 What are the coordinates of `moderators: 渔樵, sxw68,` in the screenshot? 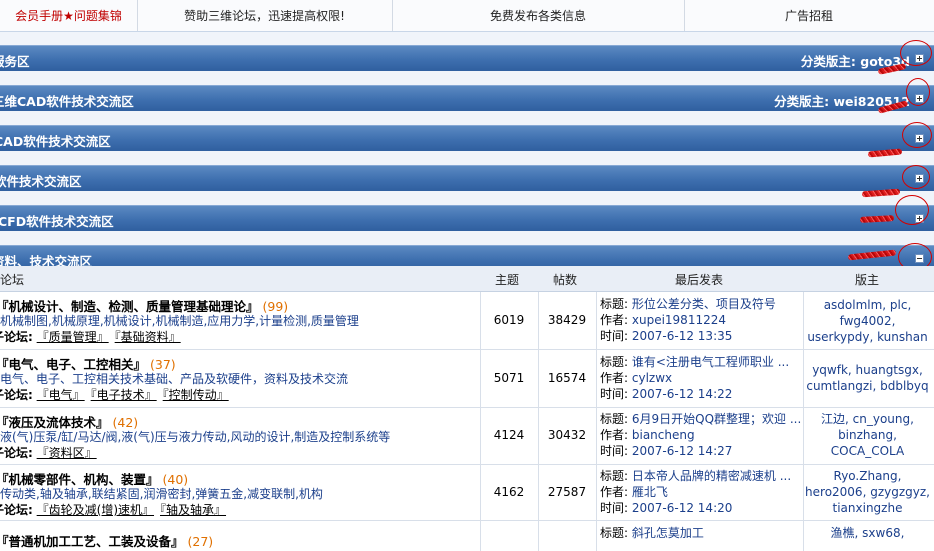 It's located at (867, 533).